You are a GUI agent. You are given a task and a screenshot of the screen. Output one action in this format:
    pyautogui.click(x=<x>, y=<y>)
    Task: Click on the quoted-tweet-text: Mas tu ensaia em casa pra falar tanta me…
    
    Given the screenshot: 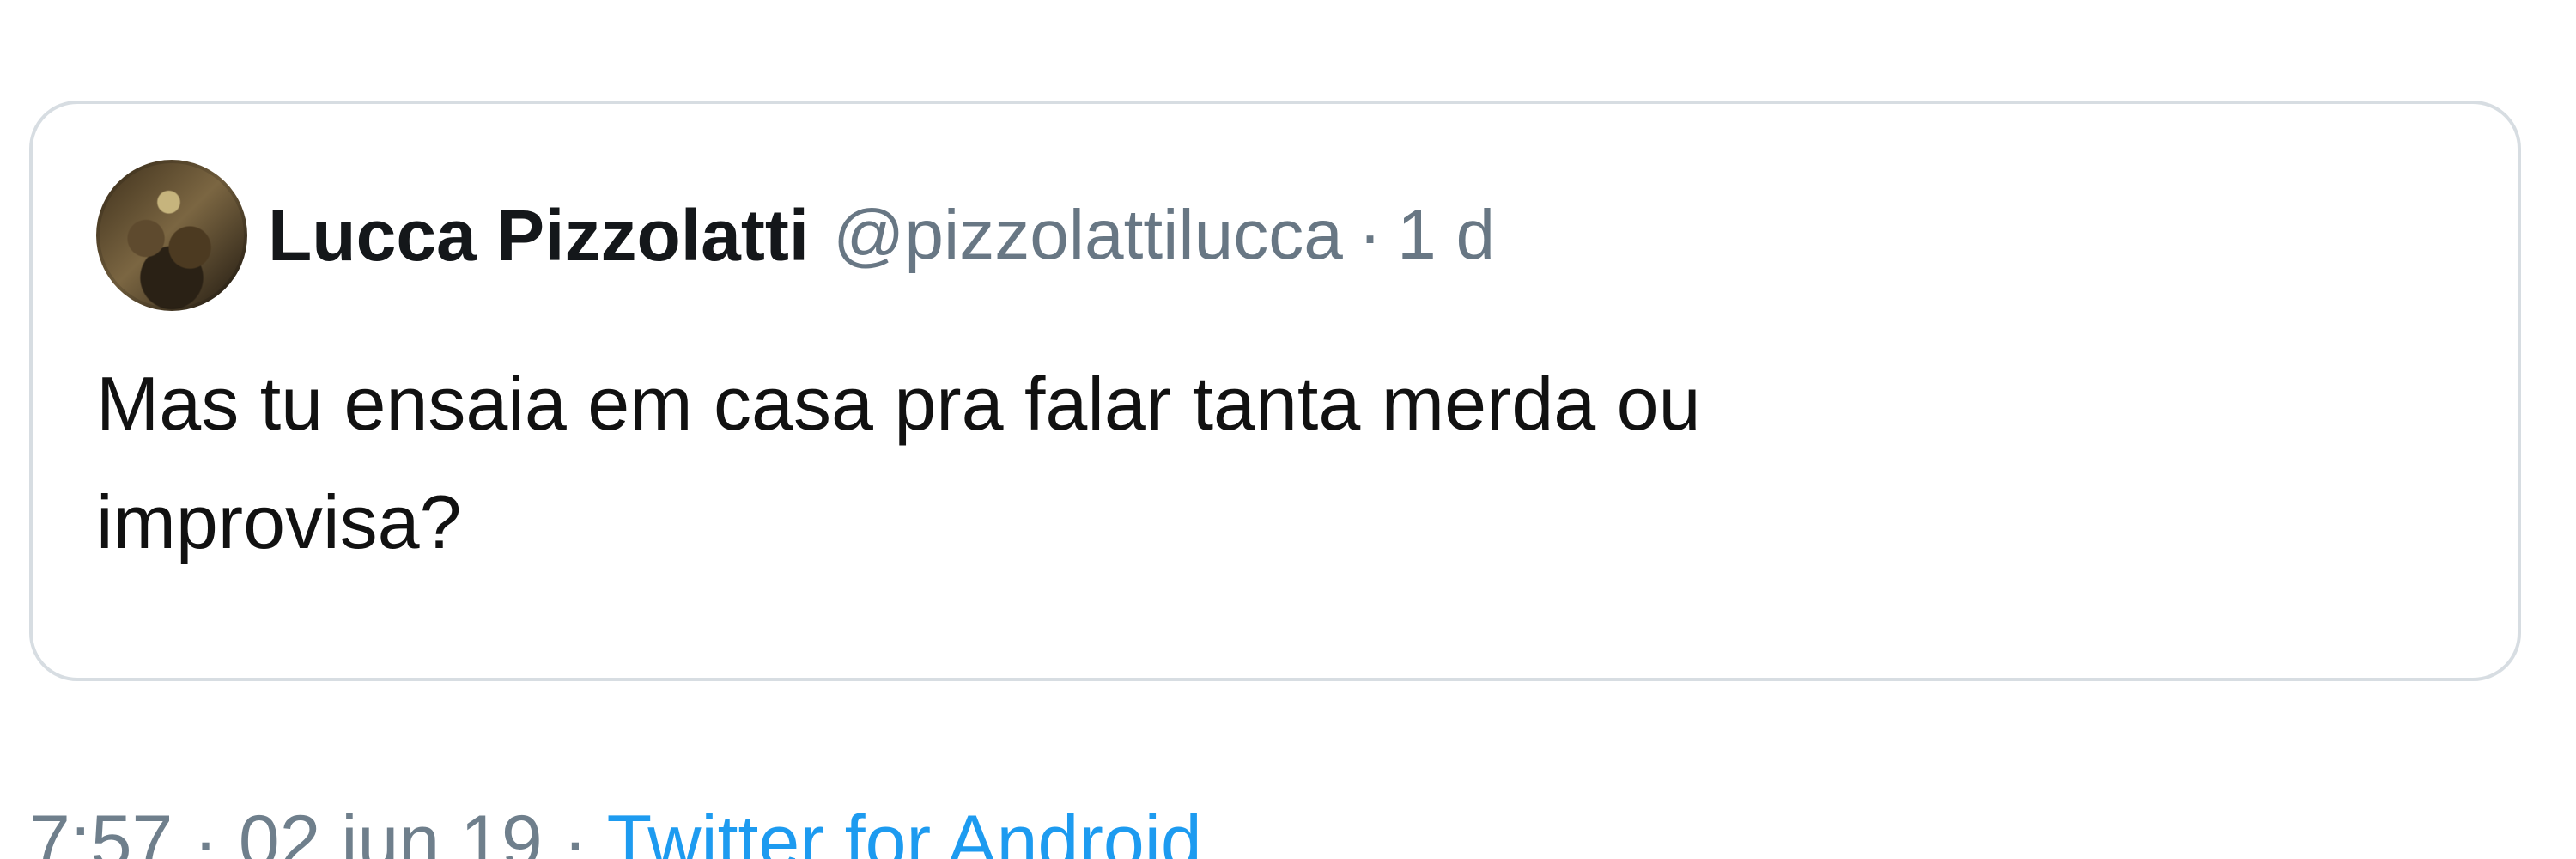 What is the action you would take?
    pyautogui.click(x=899, y=462)
    